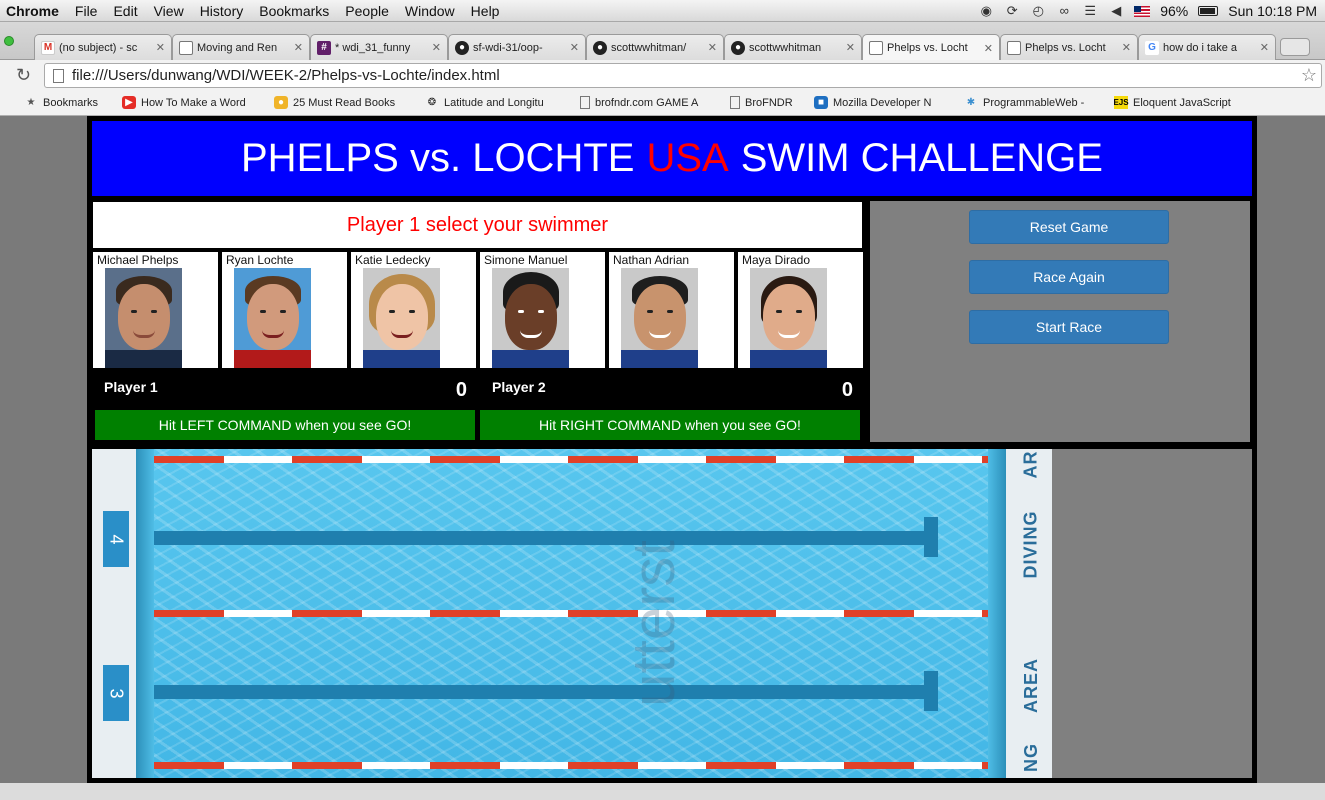  I want to click on volume-icon: ◀, so click(1116, 11).